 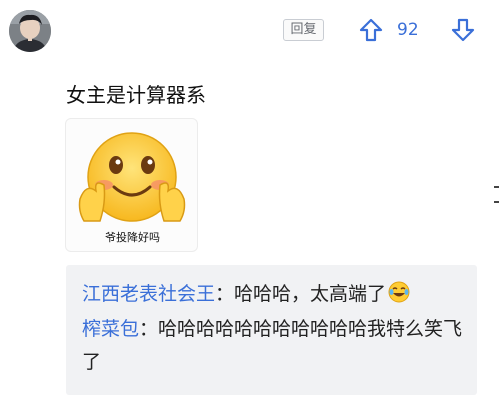 I want to click on downvote-arrow-icon, so click(x=463, y=30).